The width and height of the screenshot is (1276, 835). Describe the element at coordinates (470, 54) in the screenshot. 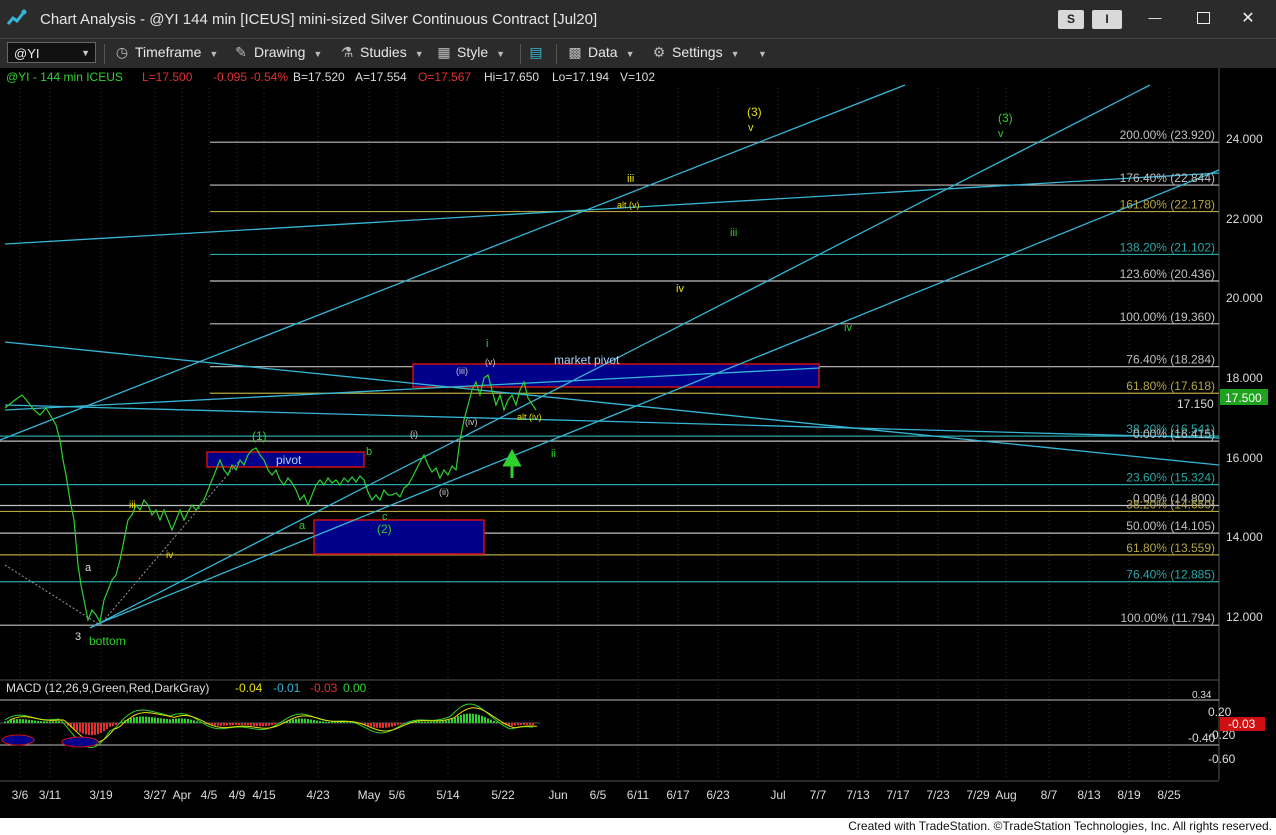

I see `style-menu: ▦ Style ▼` at that location.